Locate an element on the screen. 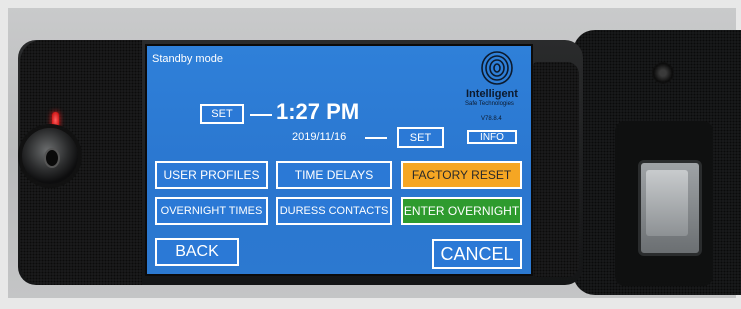  right-speaker-grille is located at coordinates (556, 169).